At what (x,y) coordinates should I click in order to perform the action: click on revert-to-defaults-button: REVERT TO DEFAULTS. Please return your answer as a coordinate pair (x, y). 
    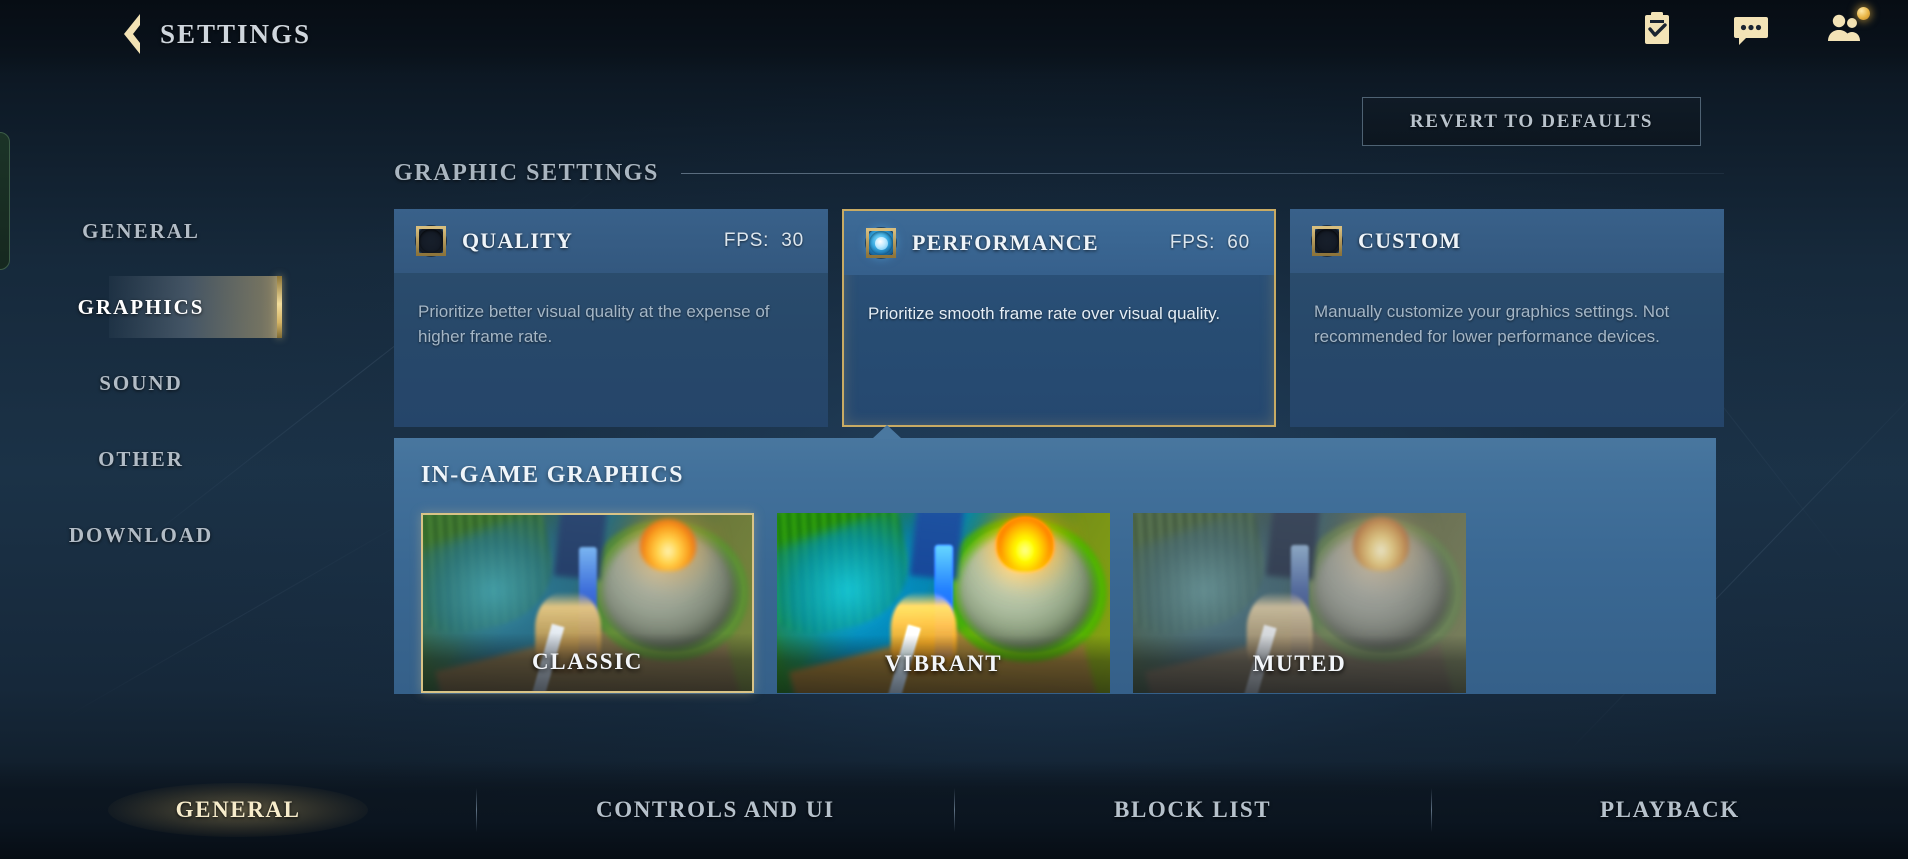
    Looking at the image, I should click on (1531, 121).